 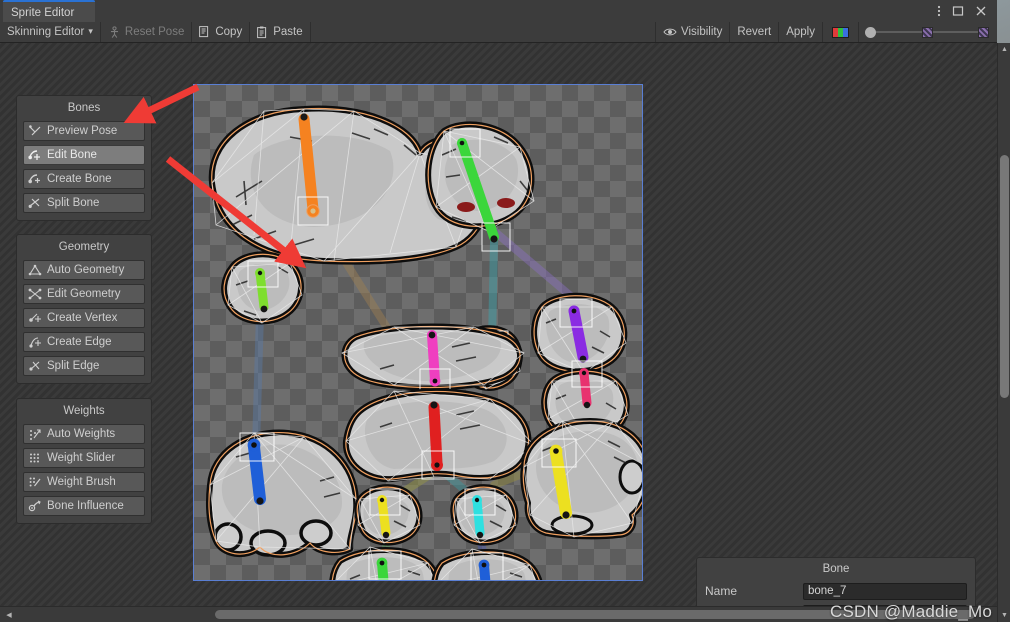 I want to click on scroll-left-icon: ◀, so click(x=9, y=614).